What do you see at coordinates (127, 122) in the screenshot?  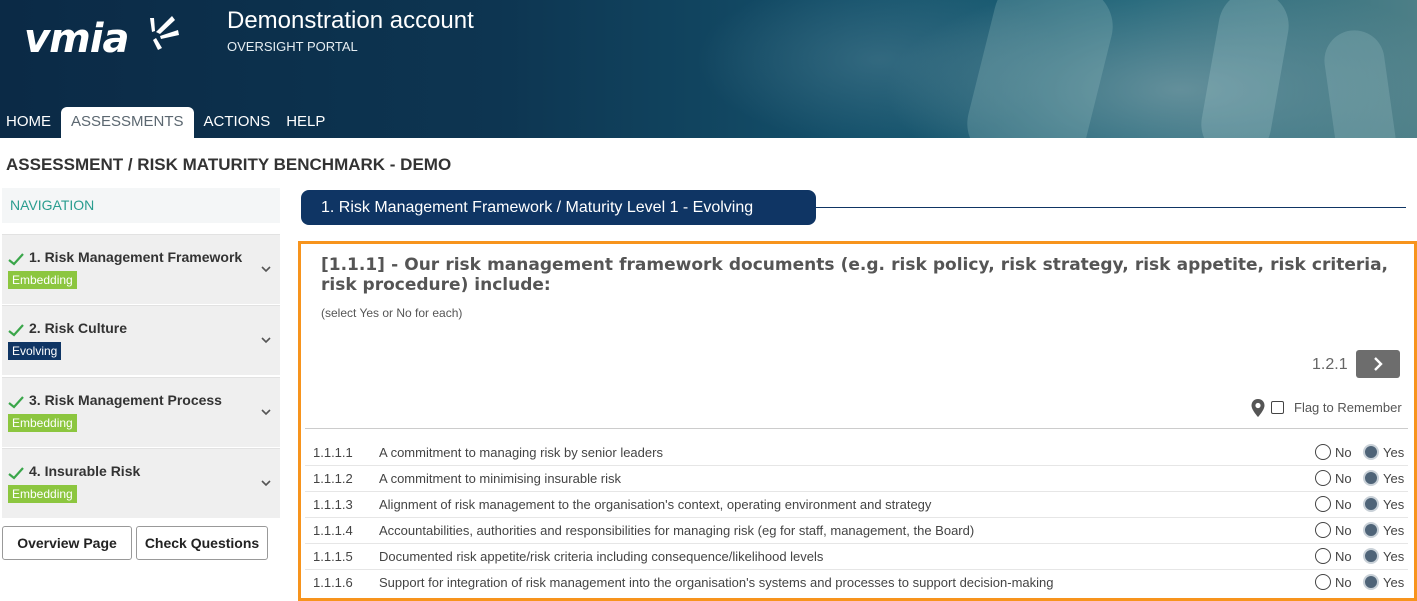 I see `nav-assessments: ASSESSMENTS` at bounding box center [127, 122].